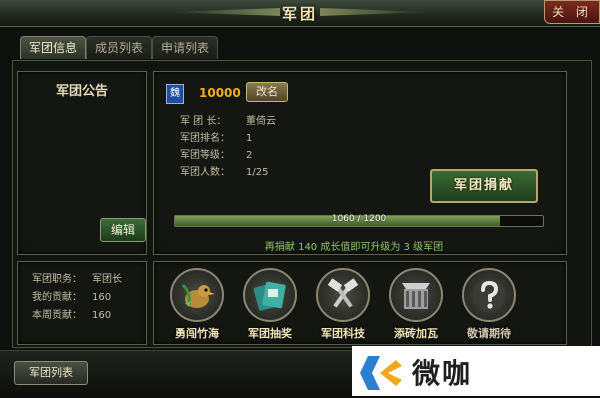 This screenshot has width=600, height=398. What do you see at coordinates (175, 94) in the screenshot?
I see `faction-badge: 魏` at bounding box center [175, 94].